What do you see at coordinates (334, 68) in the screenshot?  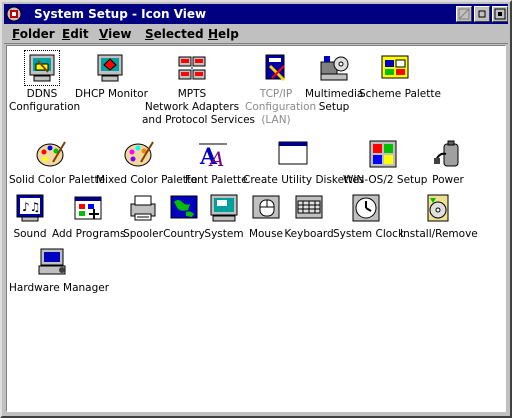 I see `multimedia-icon` at bounding box center [334, 68].